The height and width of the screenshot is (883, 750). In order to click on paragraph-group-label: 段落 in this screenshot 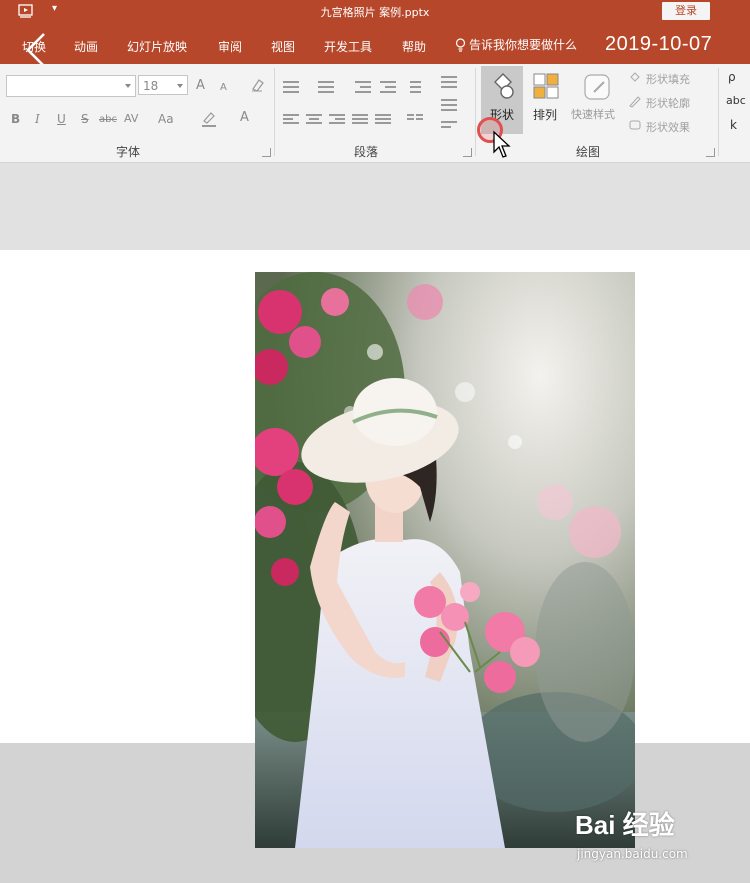, I will do `click(366, 152)`.